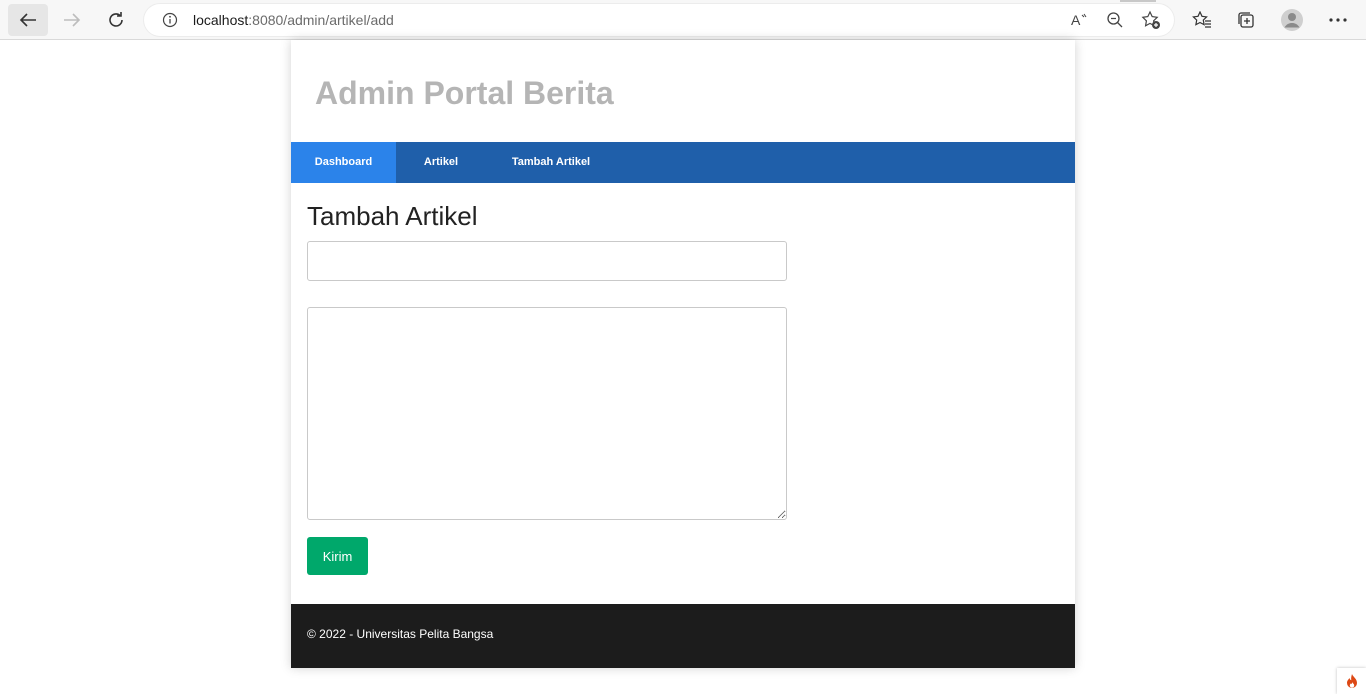  I want to click on browser-toolbar: localhost:8080/admin/artikel/add A, so click(683, 20).